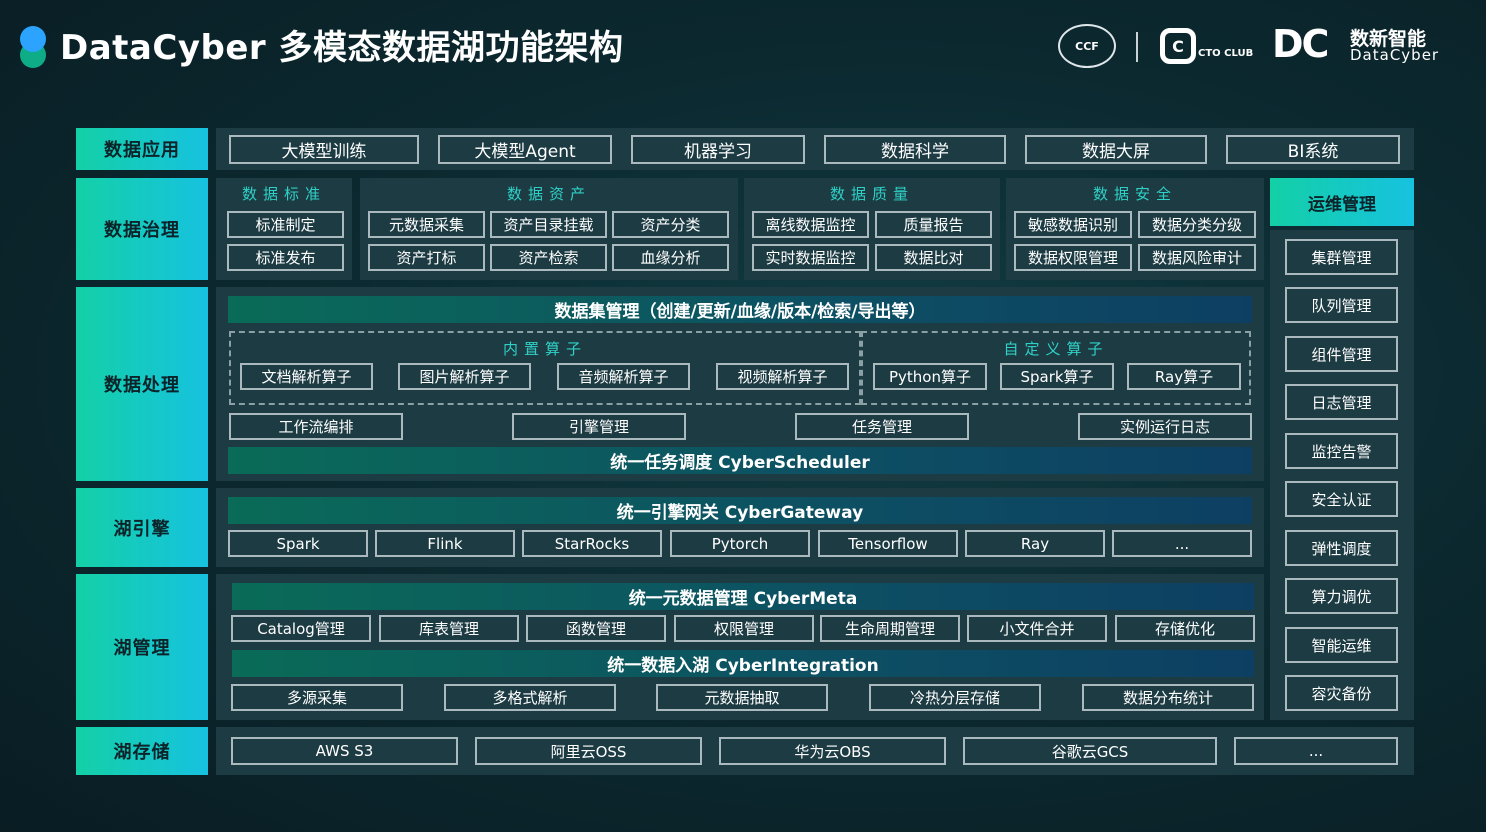  What do you see at coordinates (1184, 376) in the screenshot?
I see `operator-item: Ray算子` at bounding box center [1184, 376].